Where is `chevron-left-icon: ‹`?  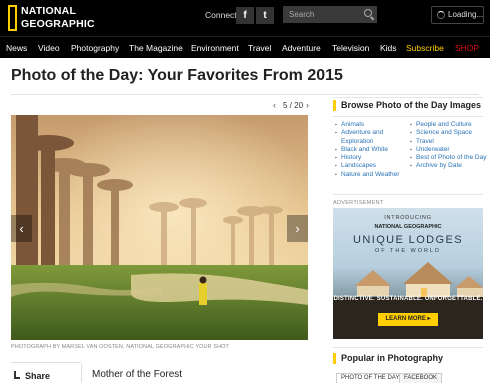
chevron-left-icon: ‹ is located at coordinates (21, 228).